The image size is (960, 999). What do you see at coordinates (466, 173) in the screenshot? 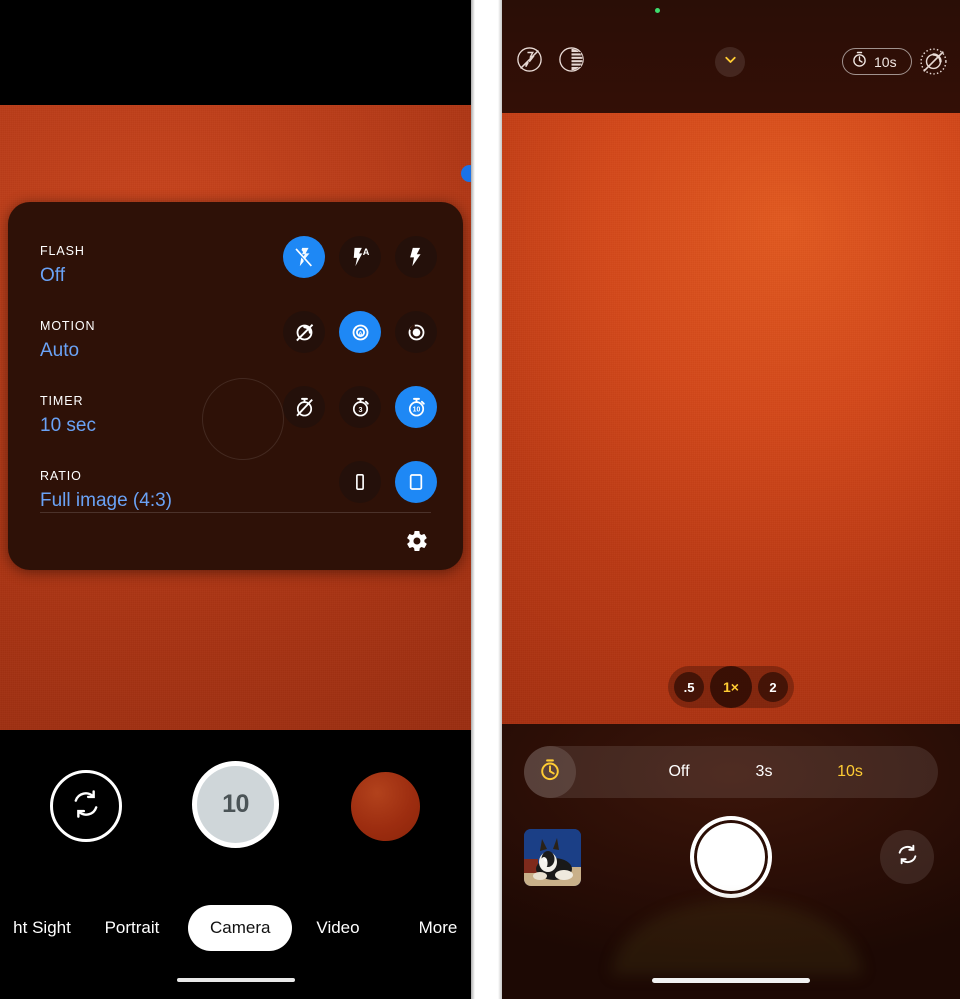
I see `blue-edge-dot` at bounding box center [466, 173].